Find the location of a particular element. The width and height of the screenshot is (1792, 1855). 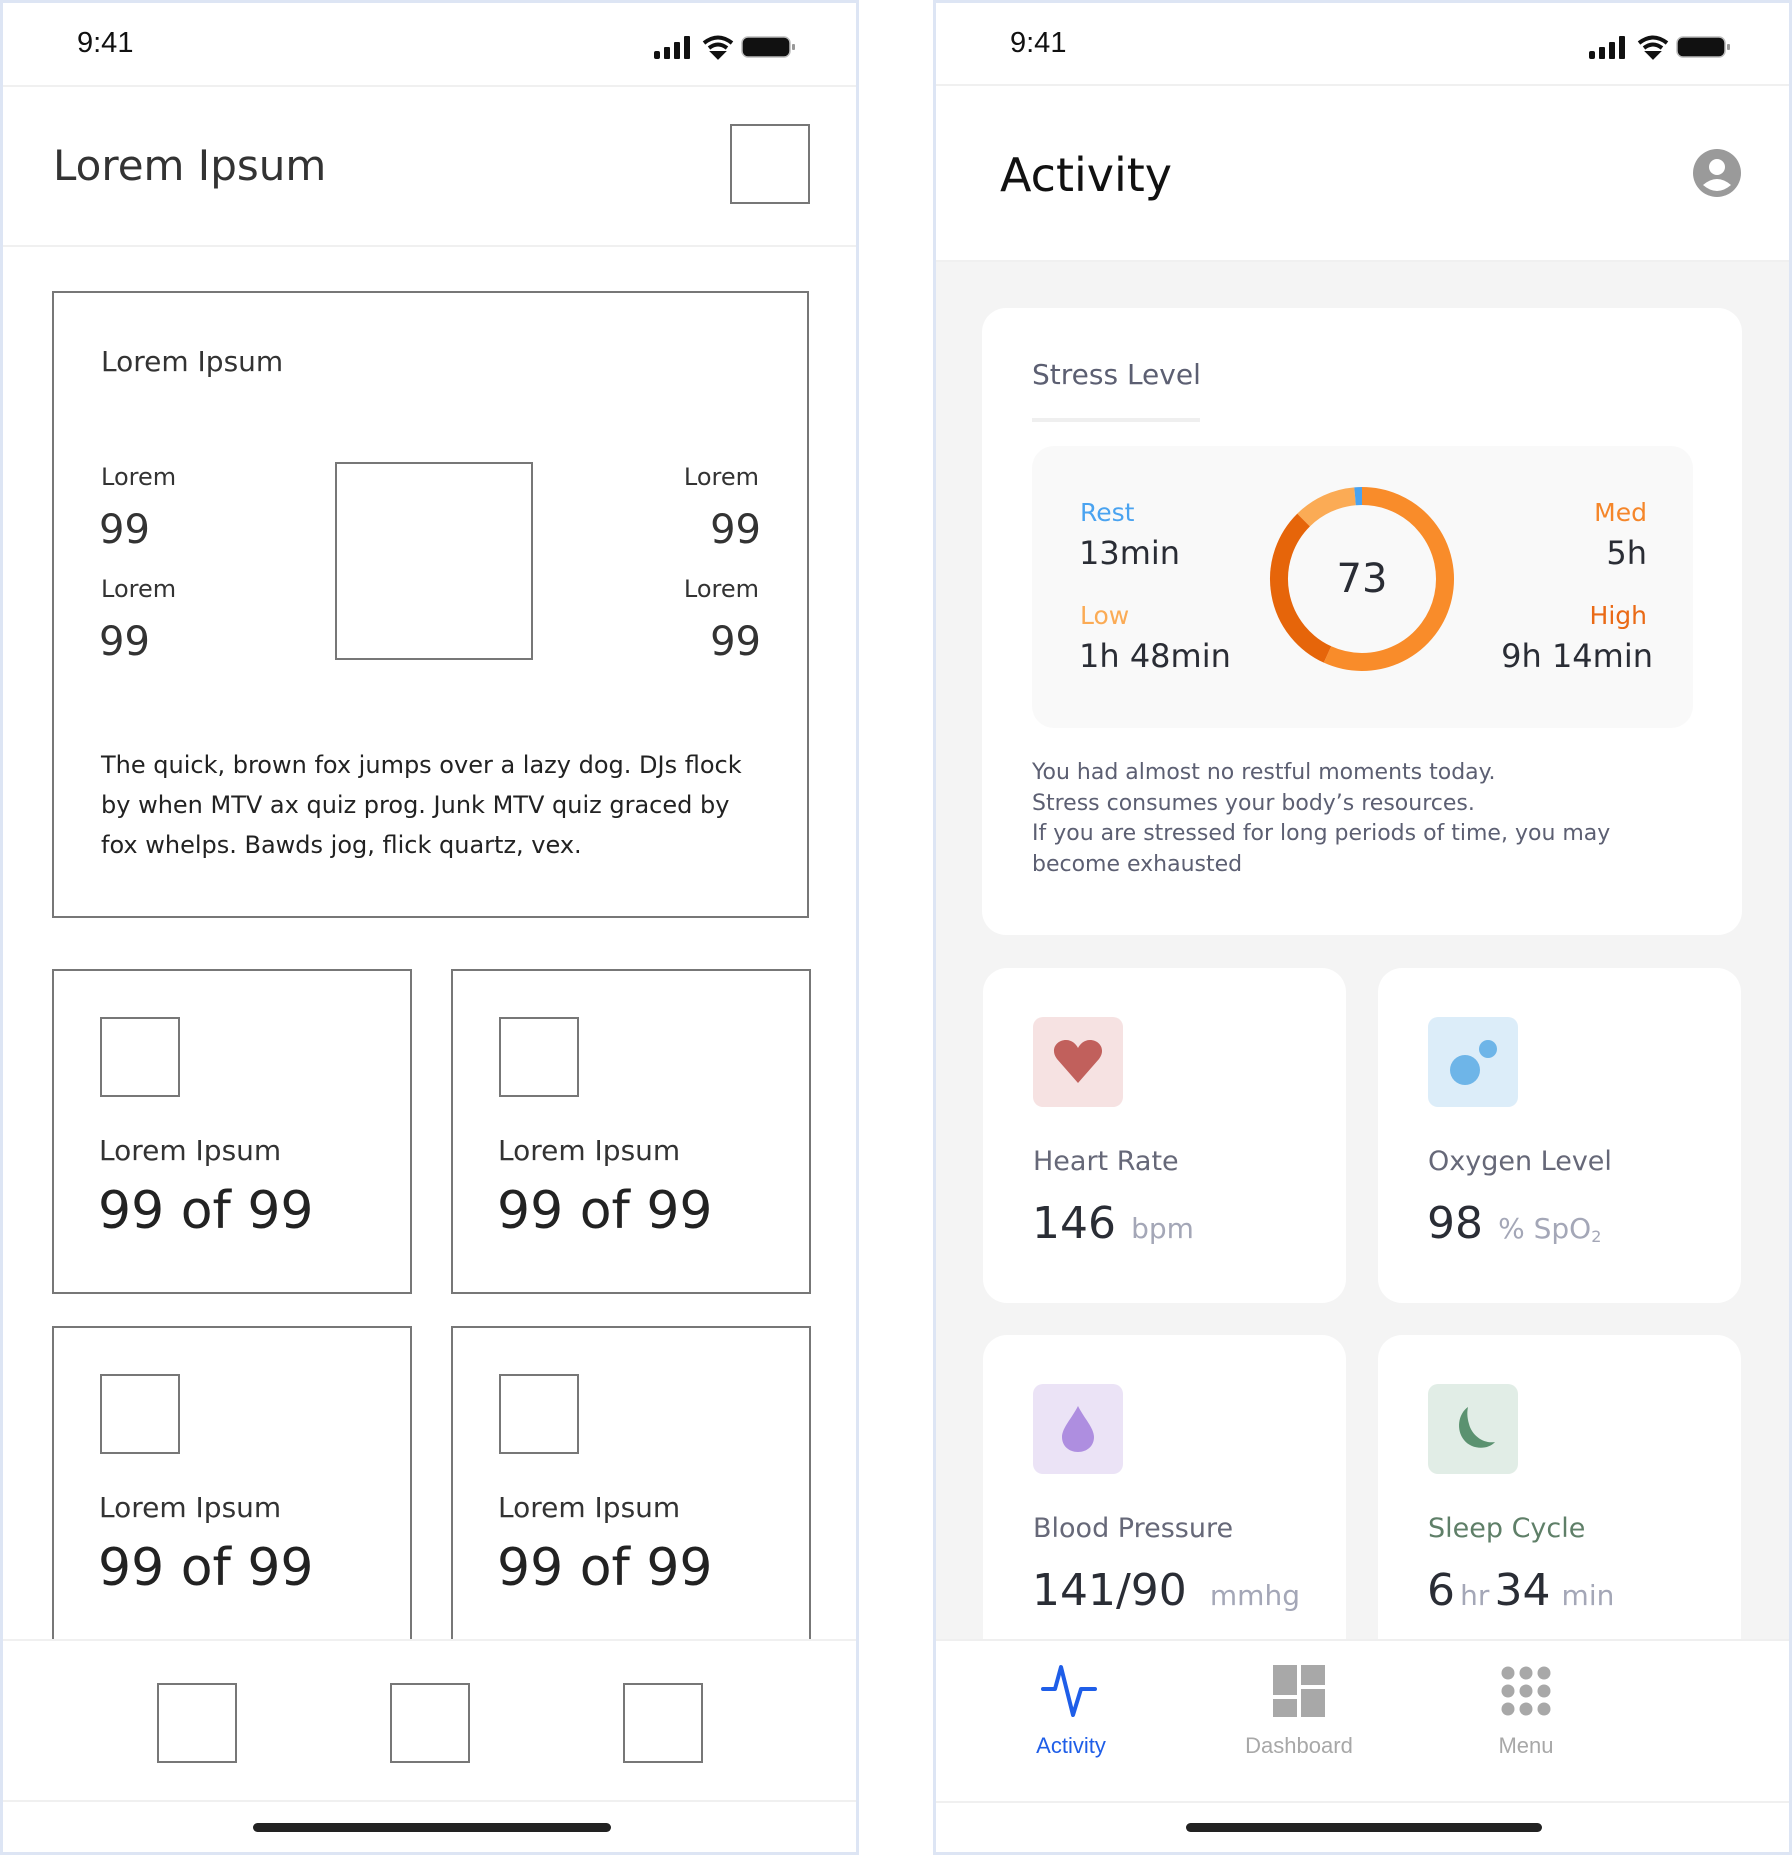

stress-score: 73 is located at coordinates (1362, 579).